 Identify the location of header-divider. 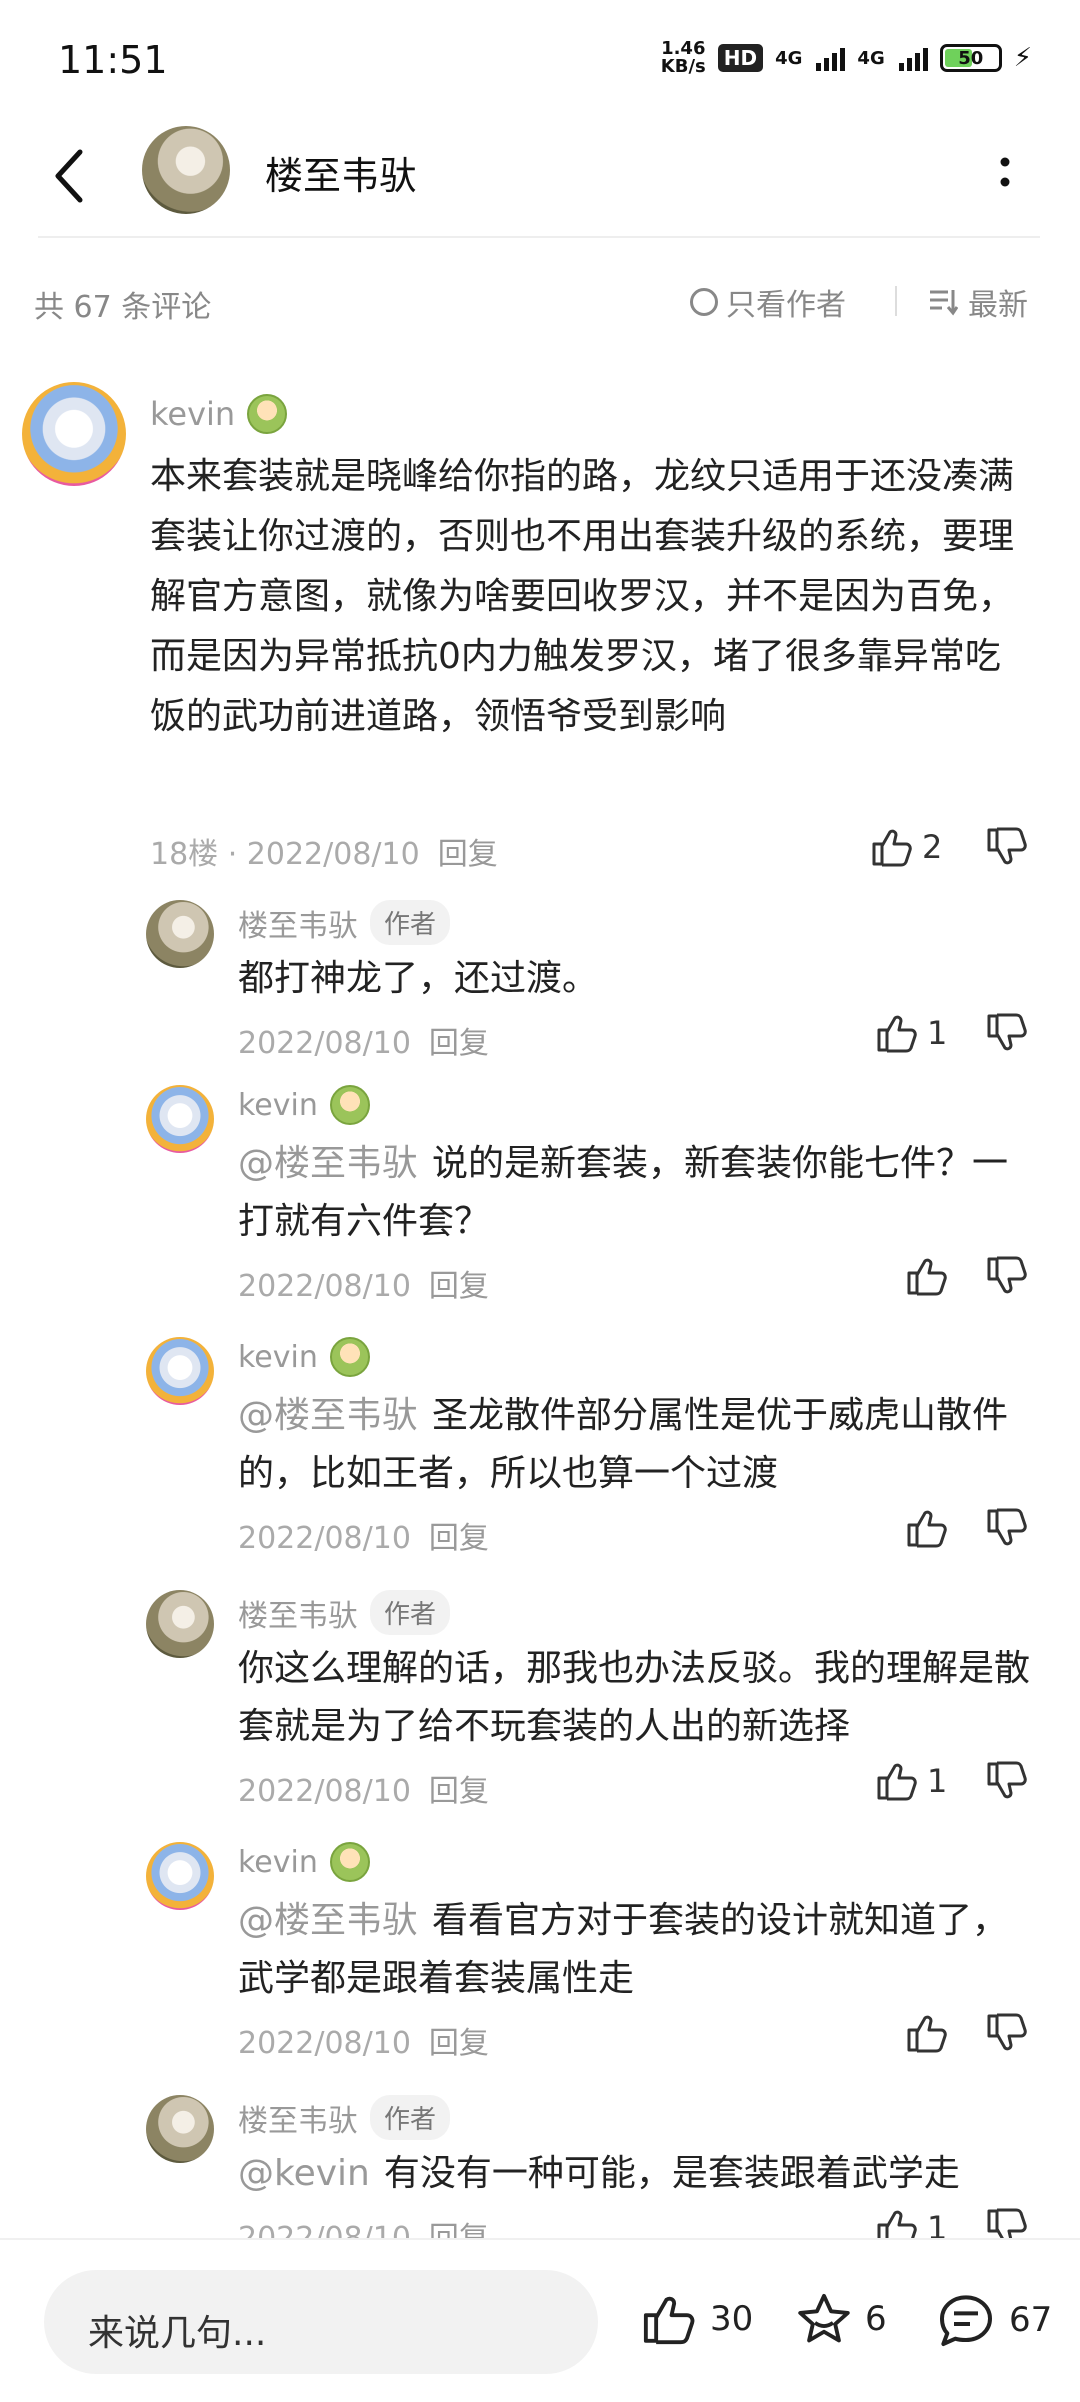
(539, 237).